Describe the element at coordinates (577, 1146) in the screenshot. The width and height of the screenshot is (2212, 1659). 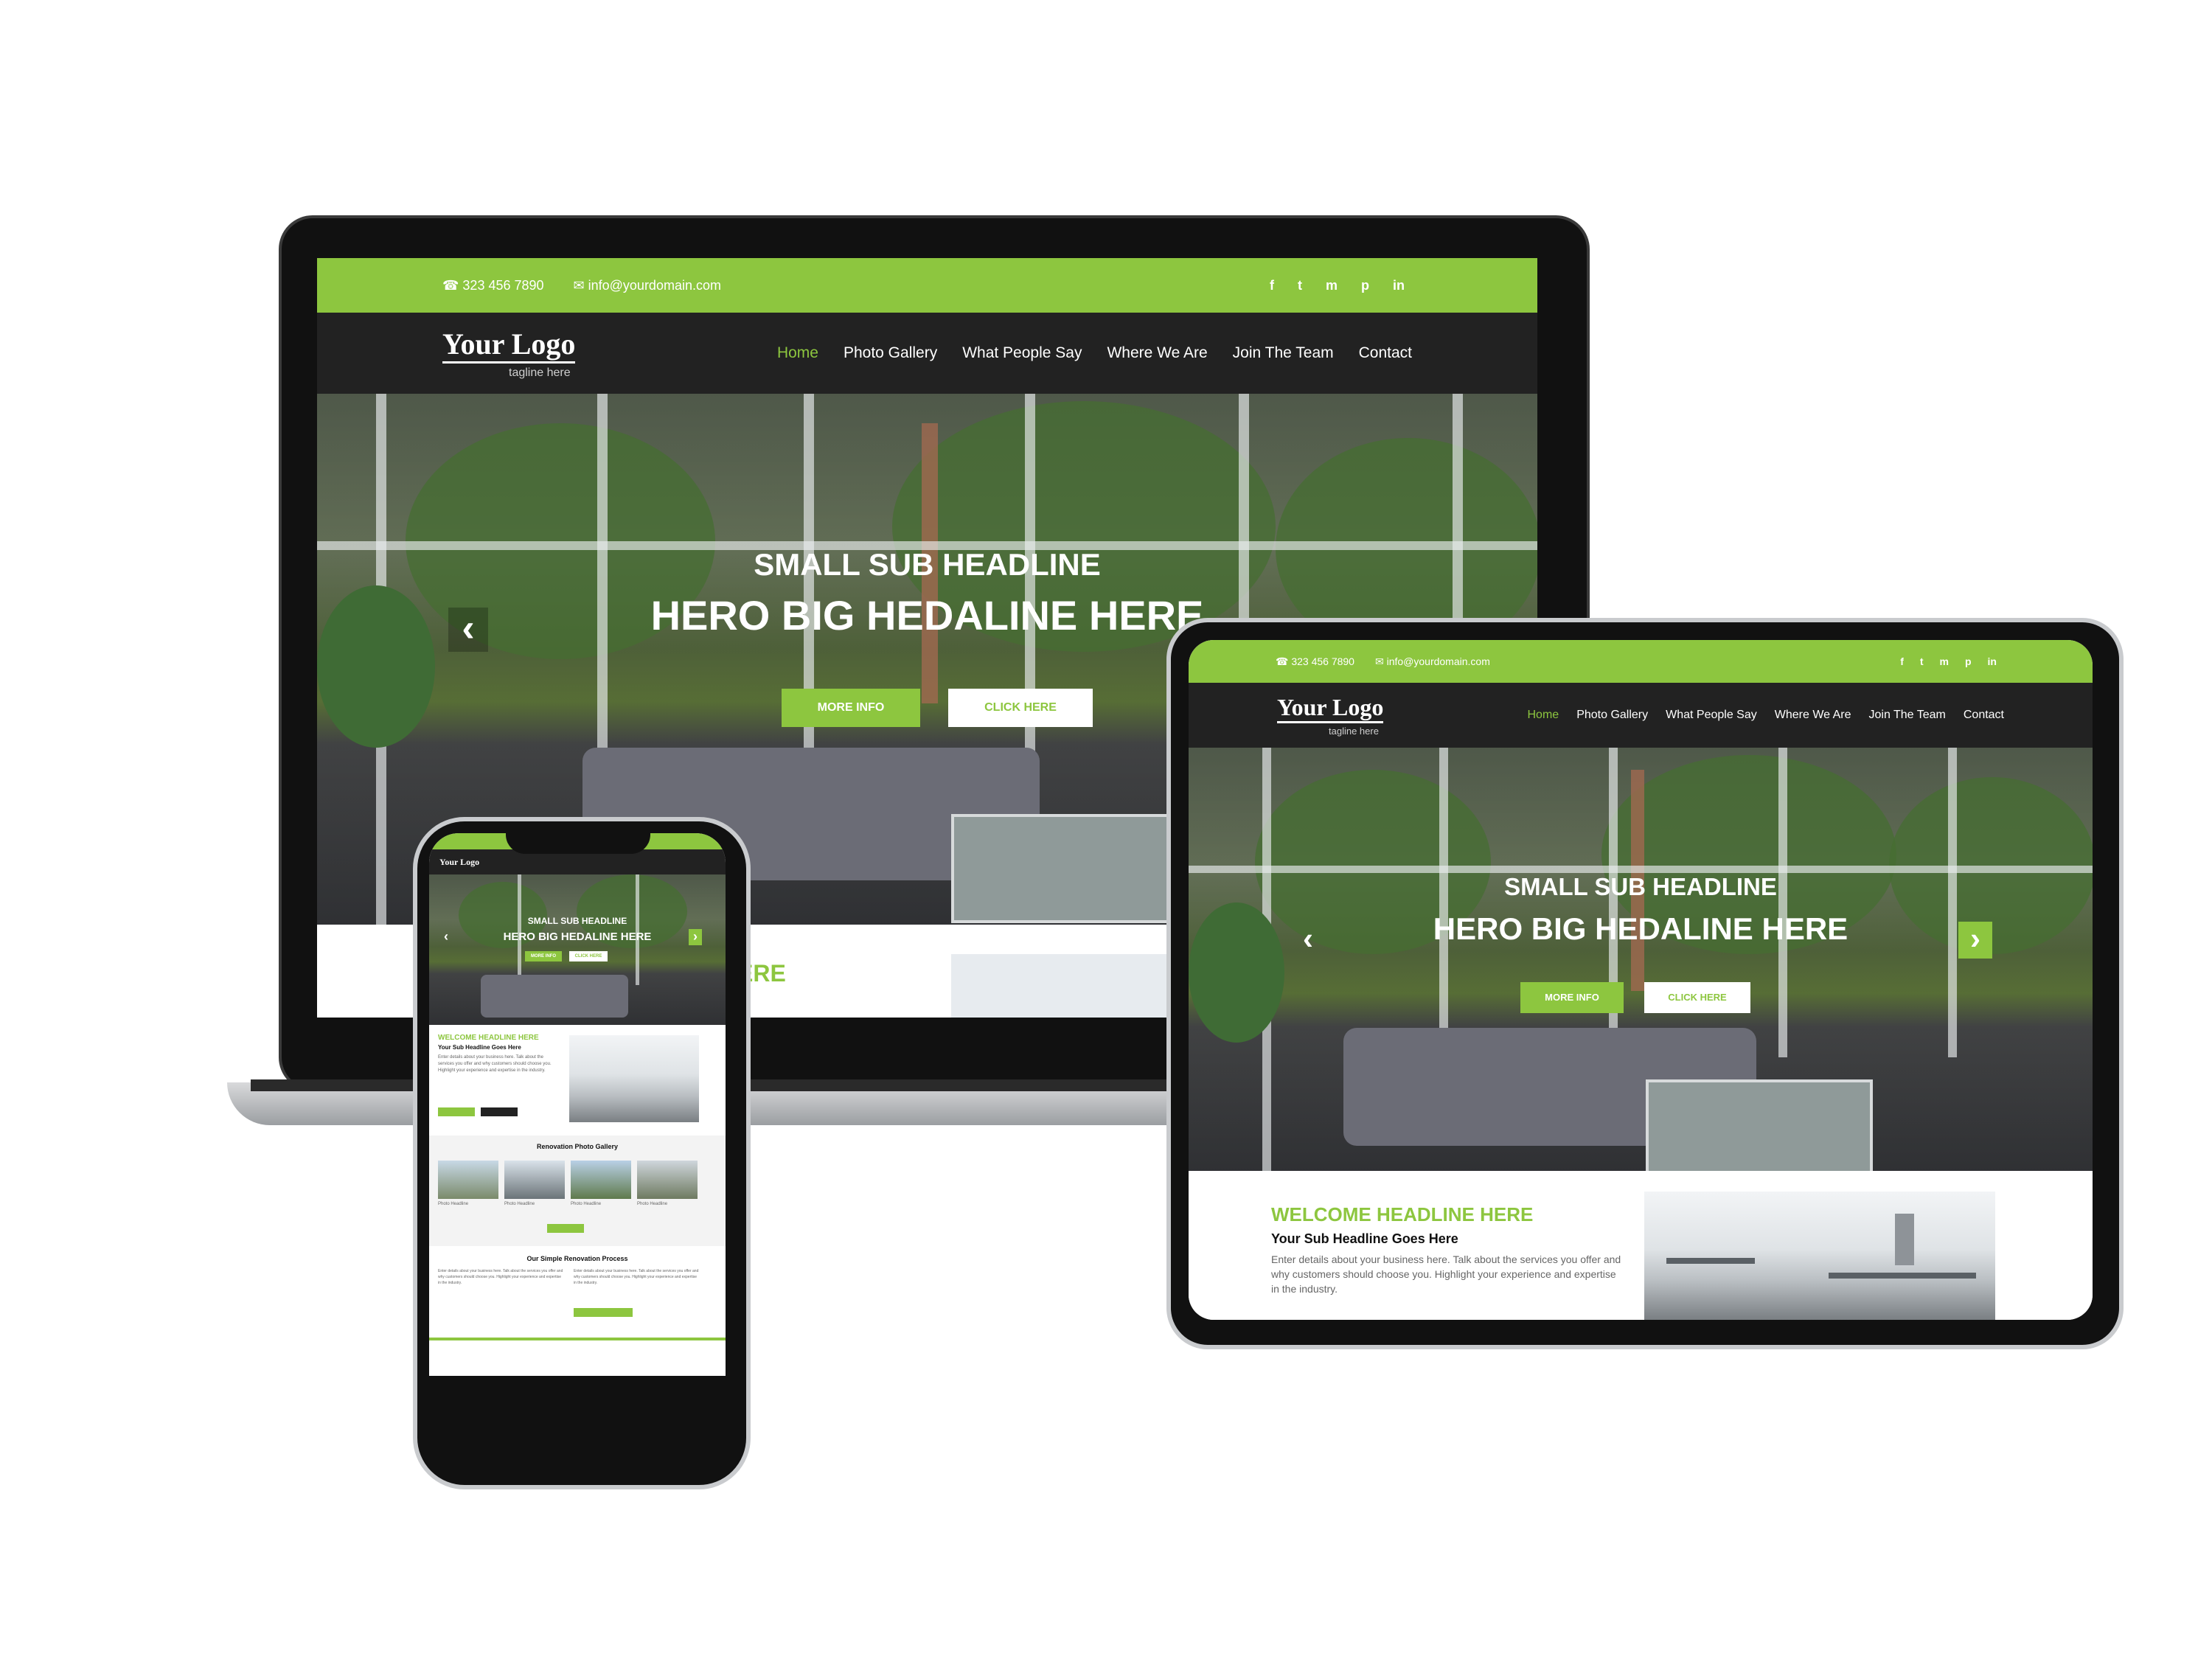
I see `gallery-title: Renovation Photo Gallery` at that location.